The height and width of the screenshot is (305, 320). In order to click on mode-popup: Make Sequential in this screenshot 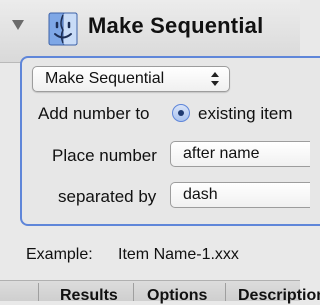, I will do `click(131, 79)`.